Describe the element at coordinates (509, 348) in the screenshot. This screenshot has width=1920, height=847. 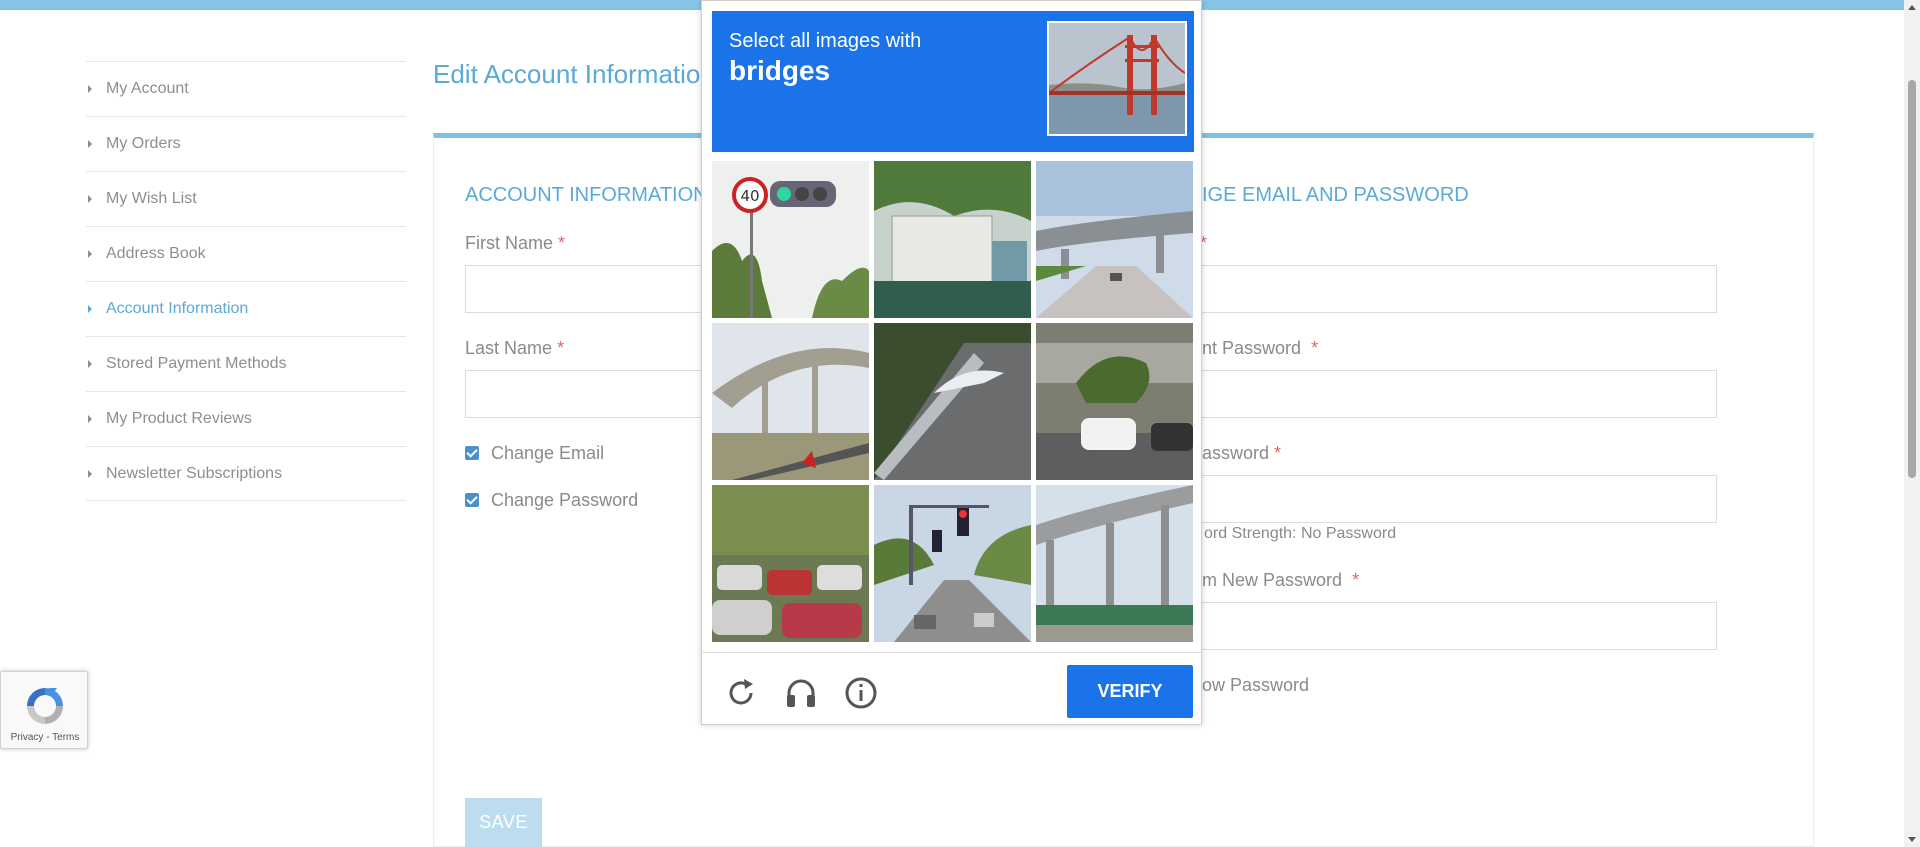
I see `last-name-label-text: Last Name` at that location.